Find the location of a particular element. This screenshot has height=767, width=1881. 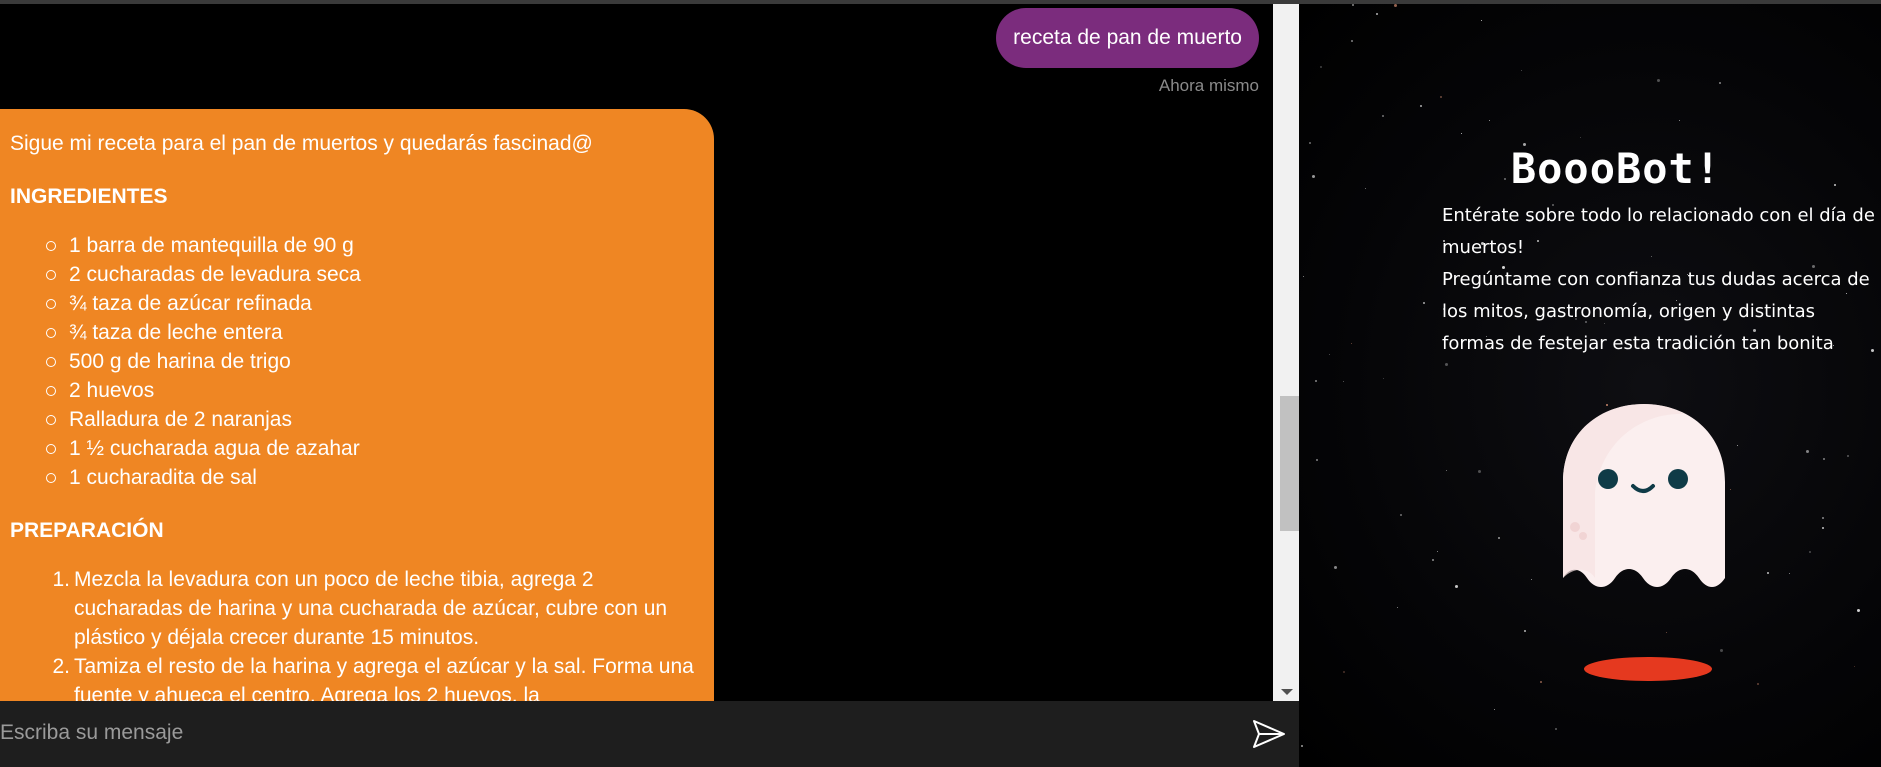

ingredient-text: Ralladura de 2 naranjas is located at coordinates (180, 419).